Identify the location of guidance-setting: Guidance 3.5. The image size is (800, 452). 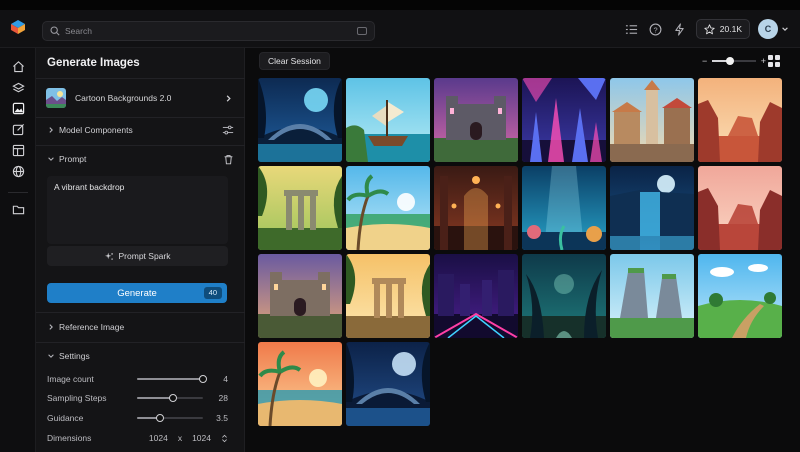
(137, 418).